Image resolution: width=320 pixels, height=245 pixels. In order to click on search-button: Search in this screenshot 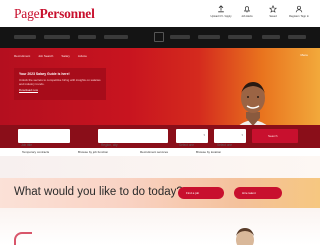, I will do `click(275, 136)`.